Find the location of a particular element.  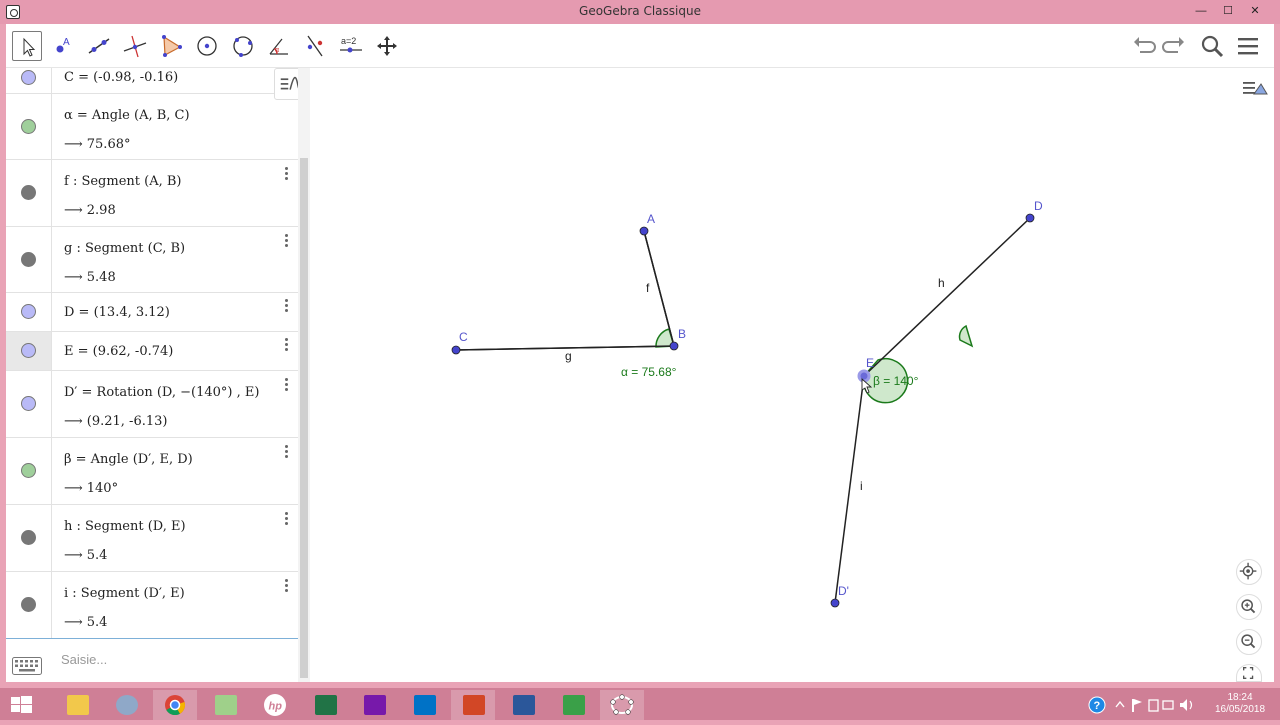

taskbar-excel is located at coordinates (325, 705).